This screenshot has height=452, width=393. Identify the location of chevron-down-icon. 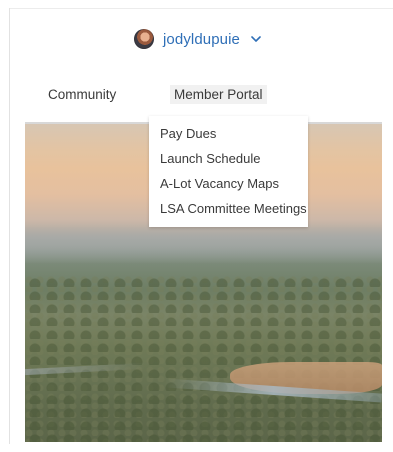
(256, 39).